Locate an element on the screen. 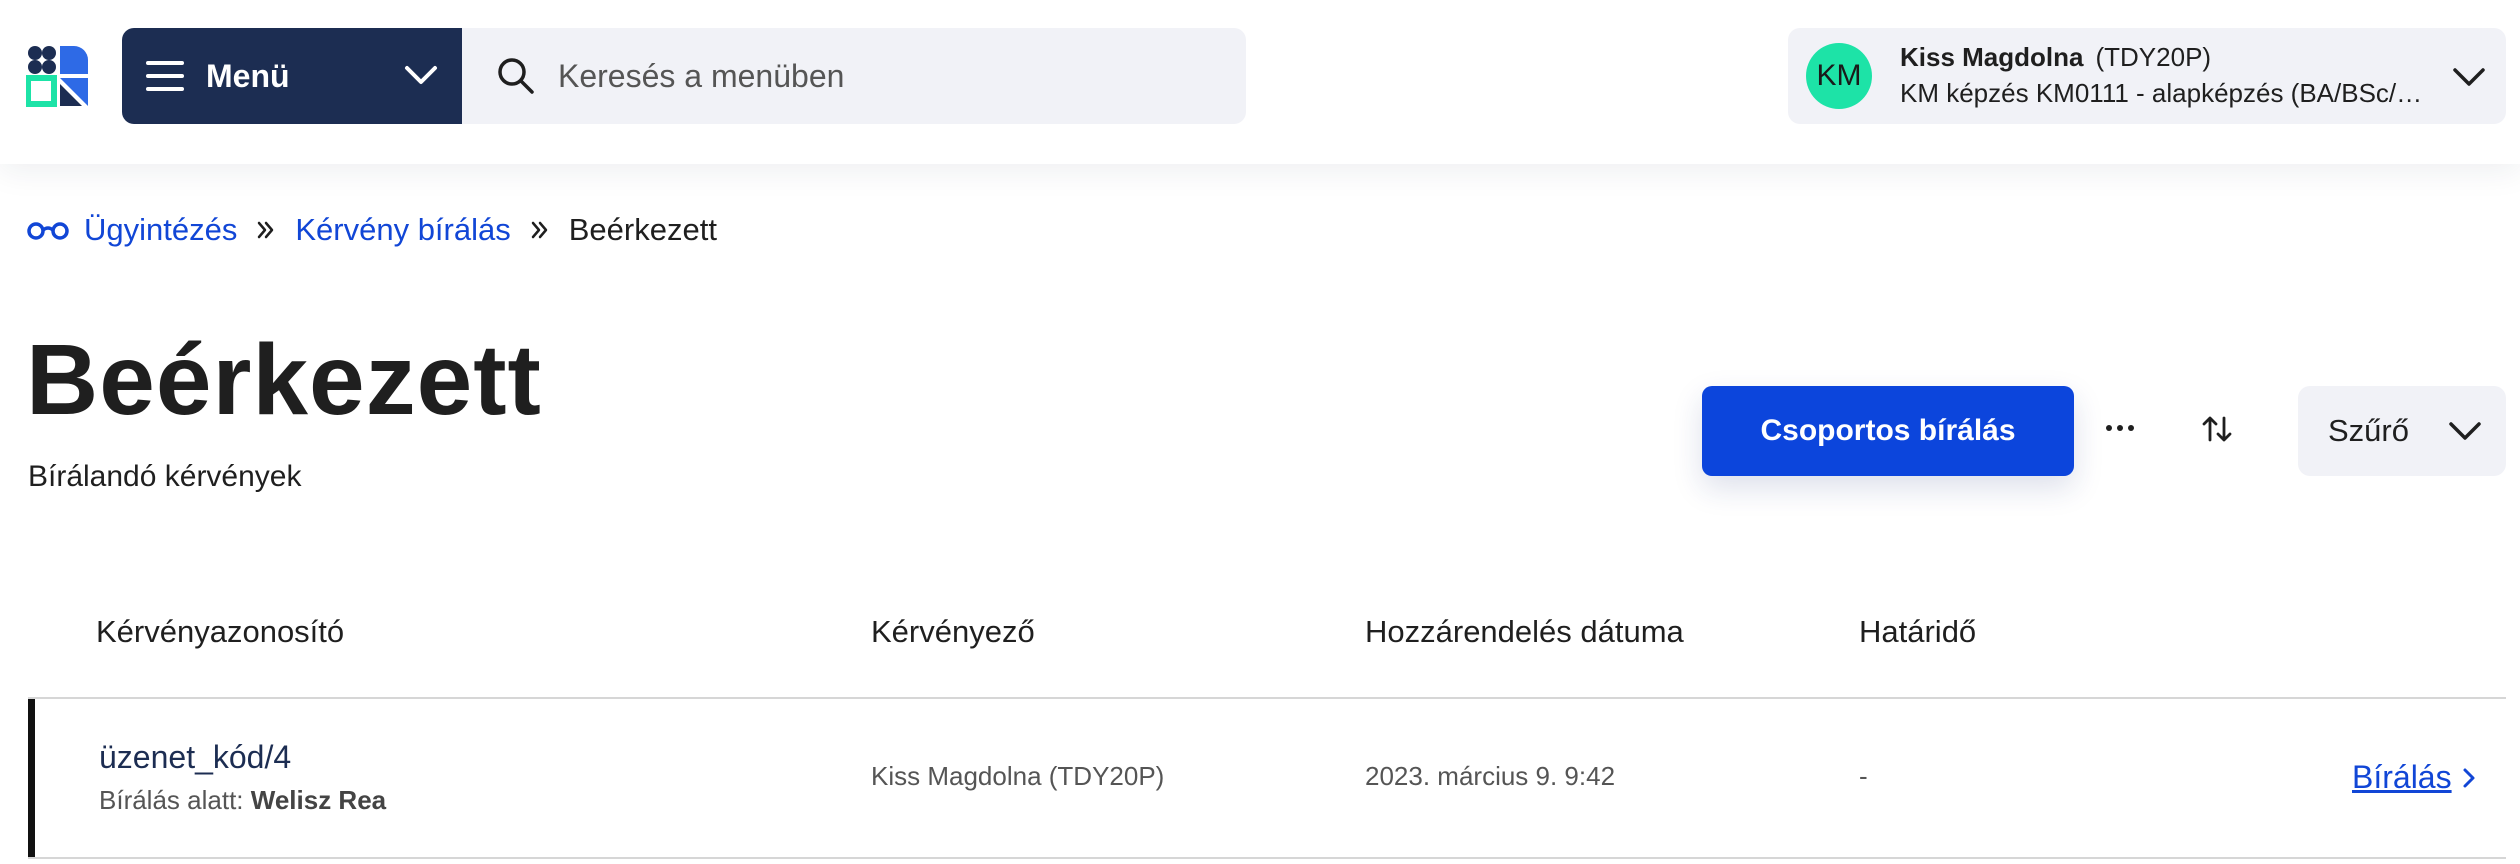 The height and width of the screenshot is (864, 2520). assigned-date-cell: 2023. március 9. 9:42 is located at coordinates (1490, 776).